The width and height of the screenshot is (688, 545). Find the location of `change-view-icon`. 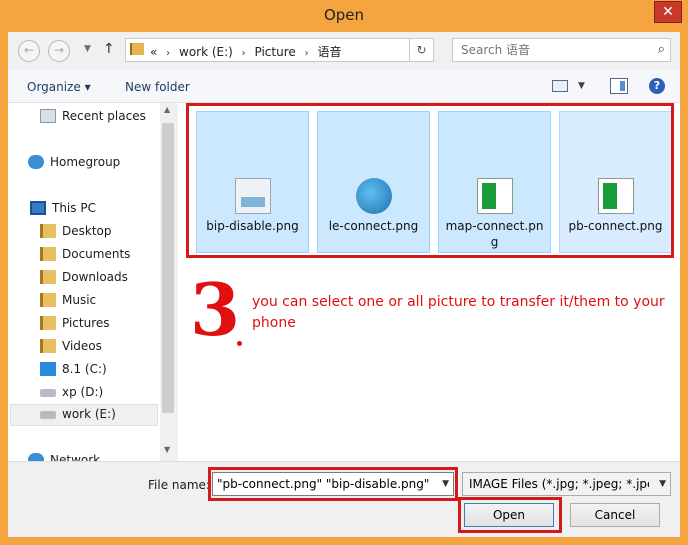

change-view-icon is located at coordinates (560, 86).